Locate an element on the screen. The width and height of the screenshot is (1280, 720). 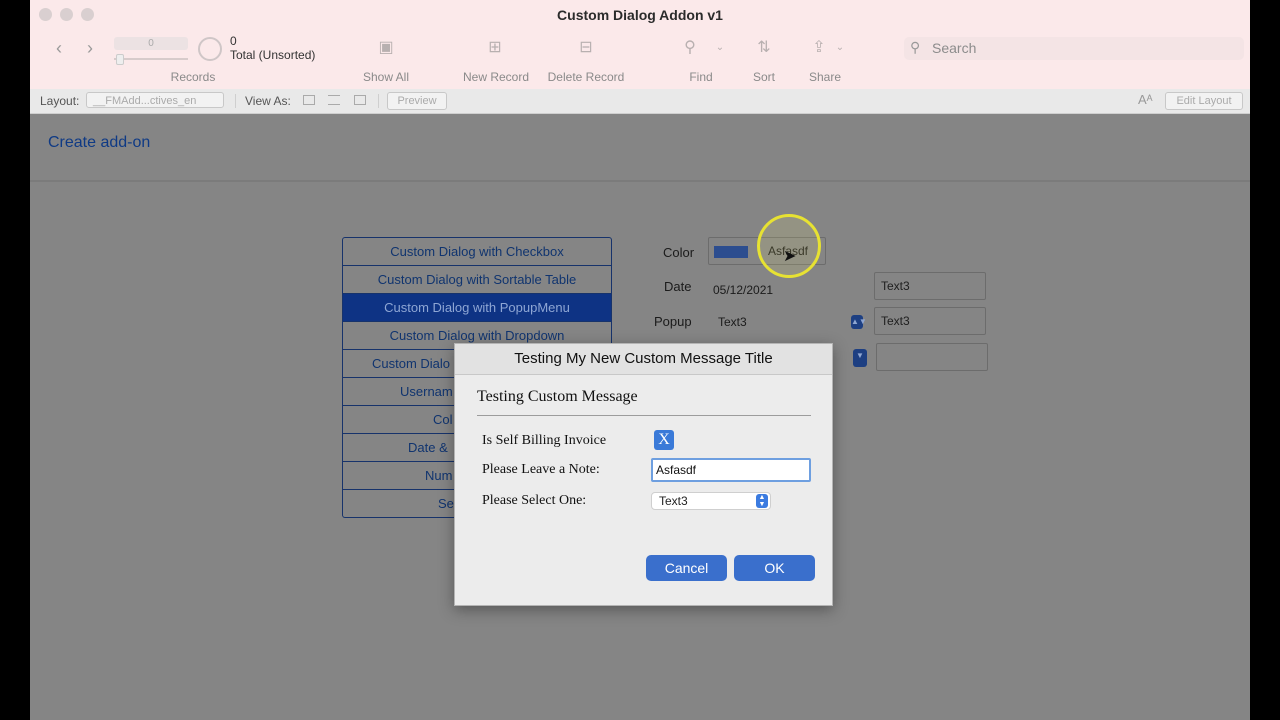
select-value: Text3 is located at coordinates (673, 501).